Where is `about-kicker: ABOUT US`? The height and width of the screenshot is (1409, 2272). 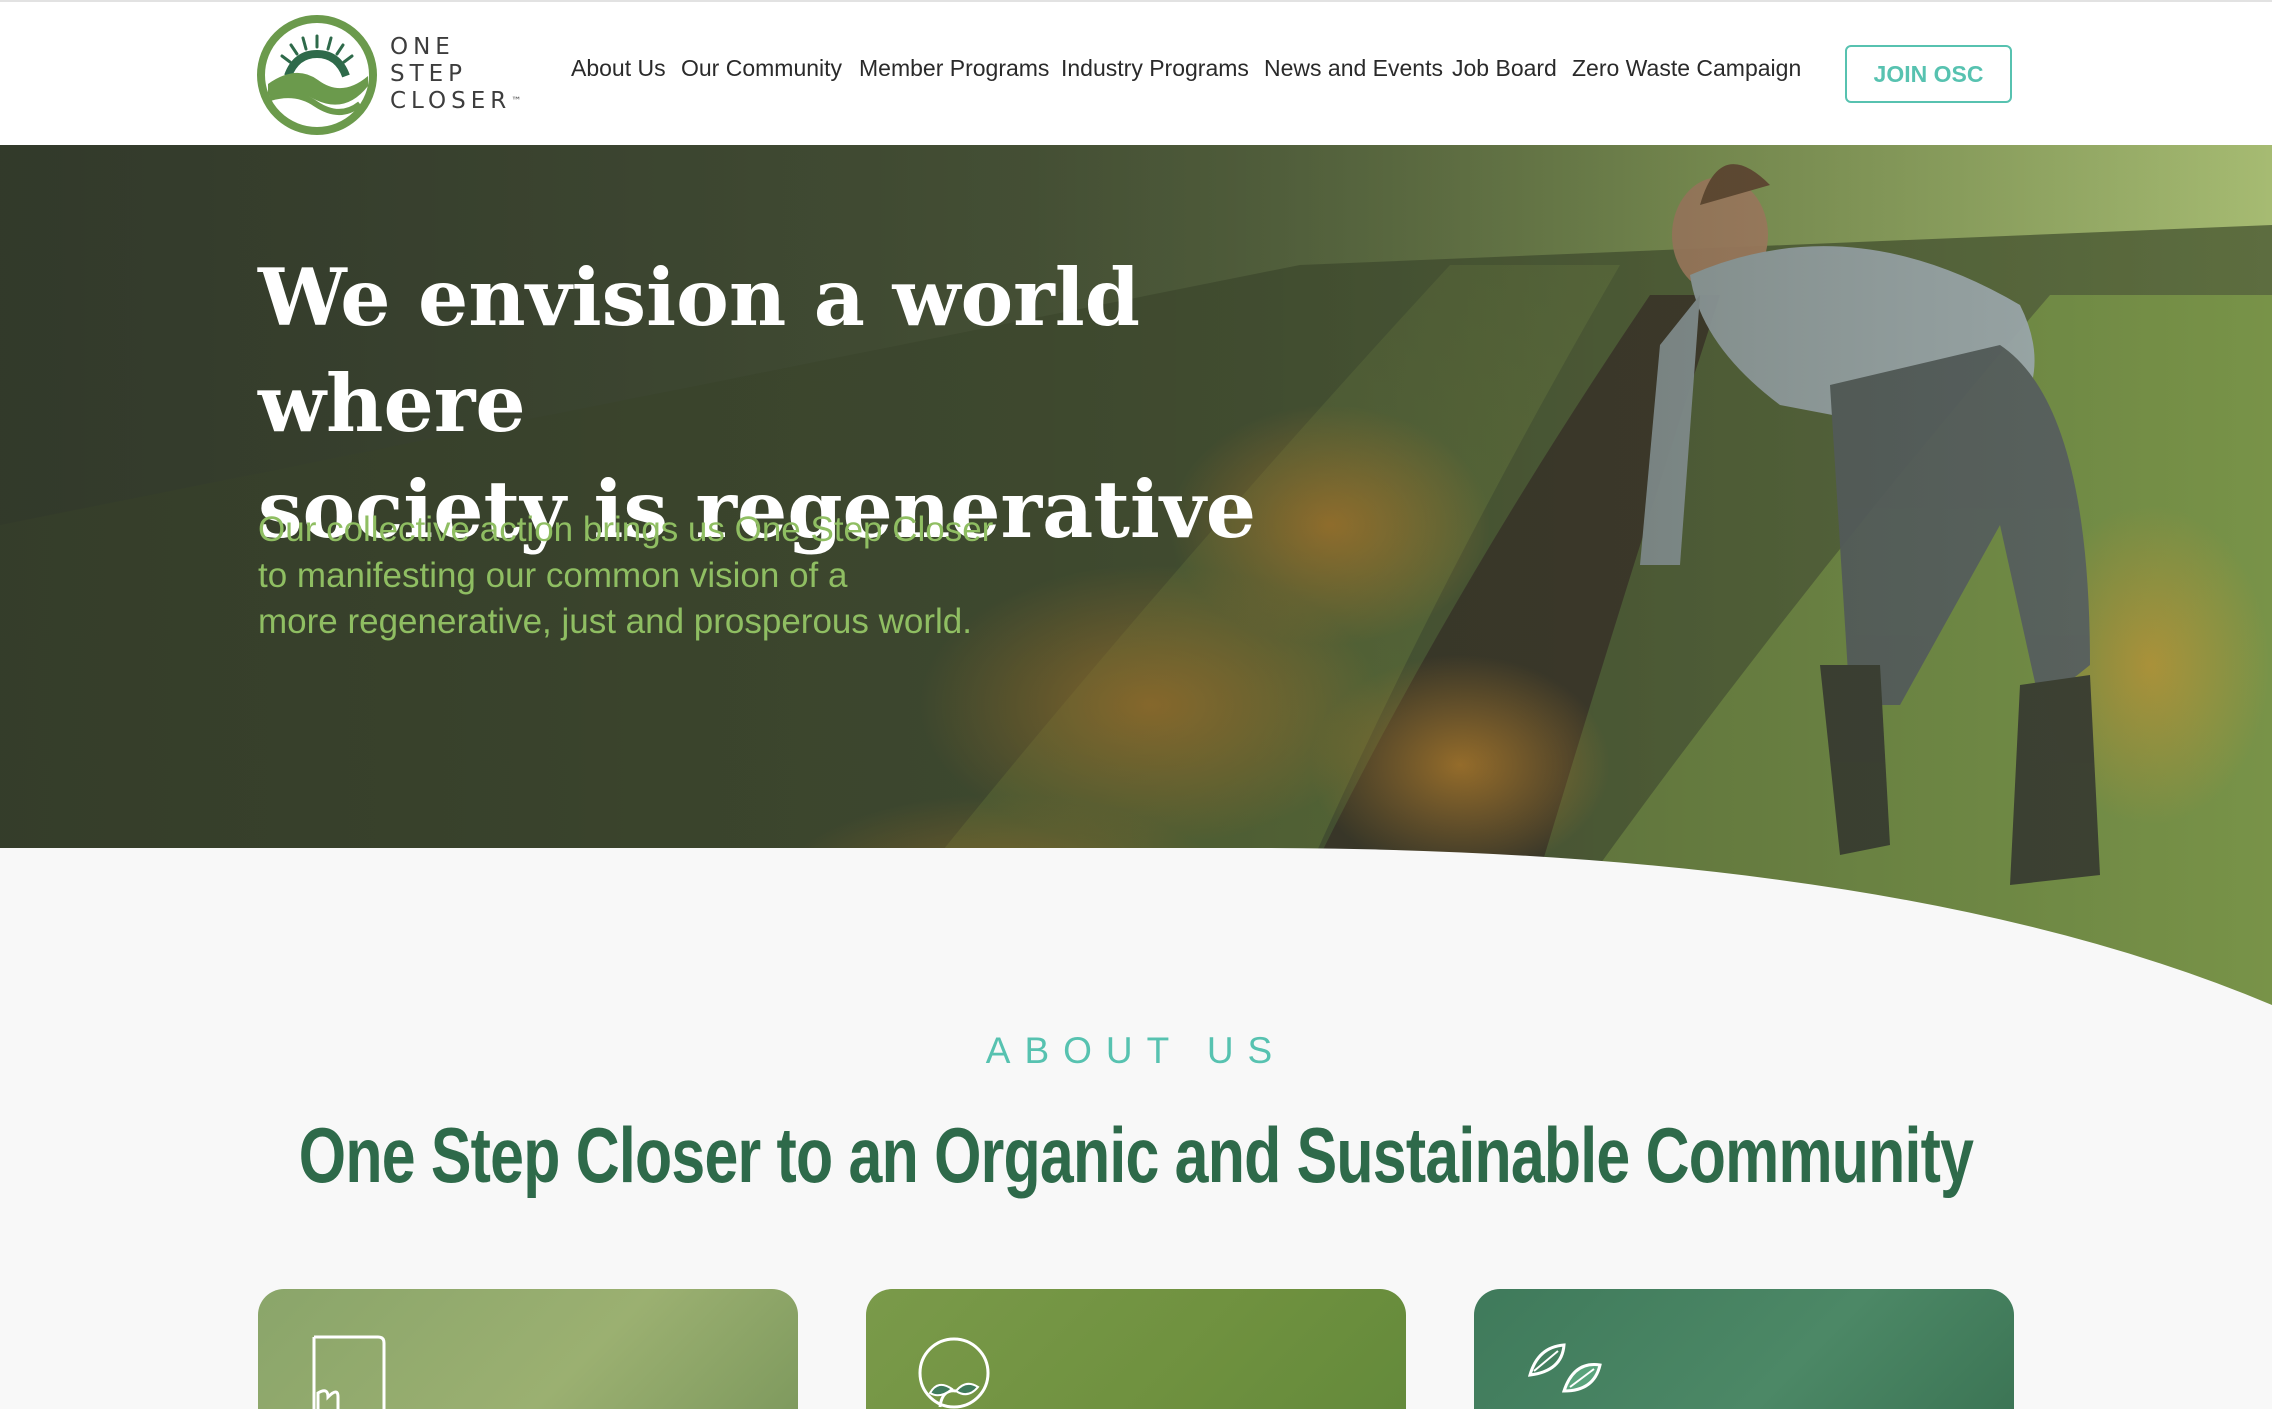 about-kicker: ABOUT US is located at coordinates (1136, 1050).